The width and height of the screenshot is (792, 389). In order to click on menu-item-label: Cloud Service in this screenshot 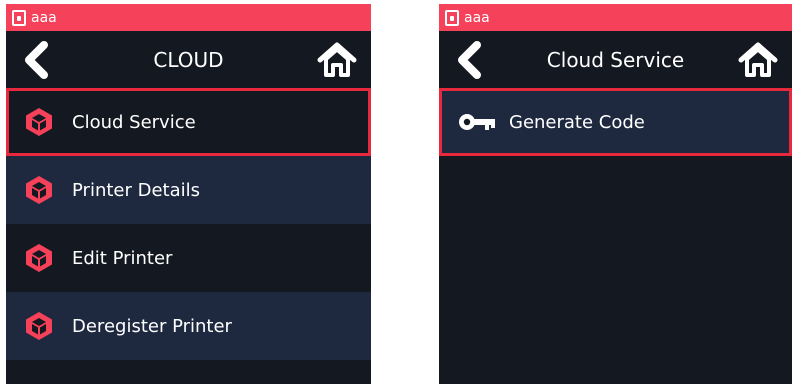, I will do `click(134, 122)`.